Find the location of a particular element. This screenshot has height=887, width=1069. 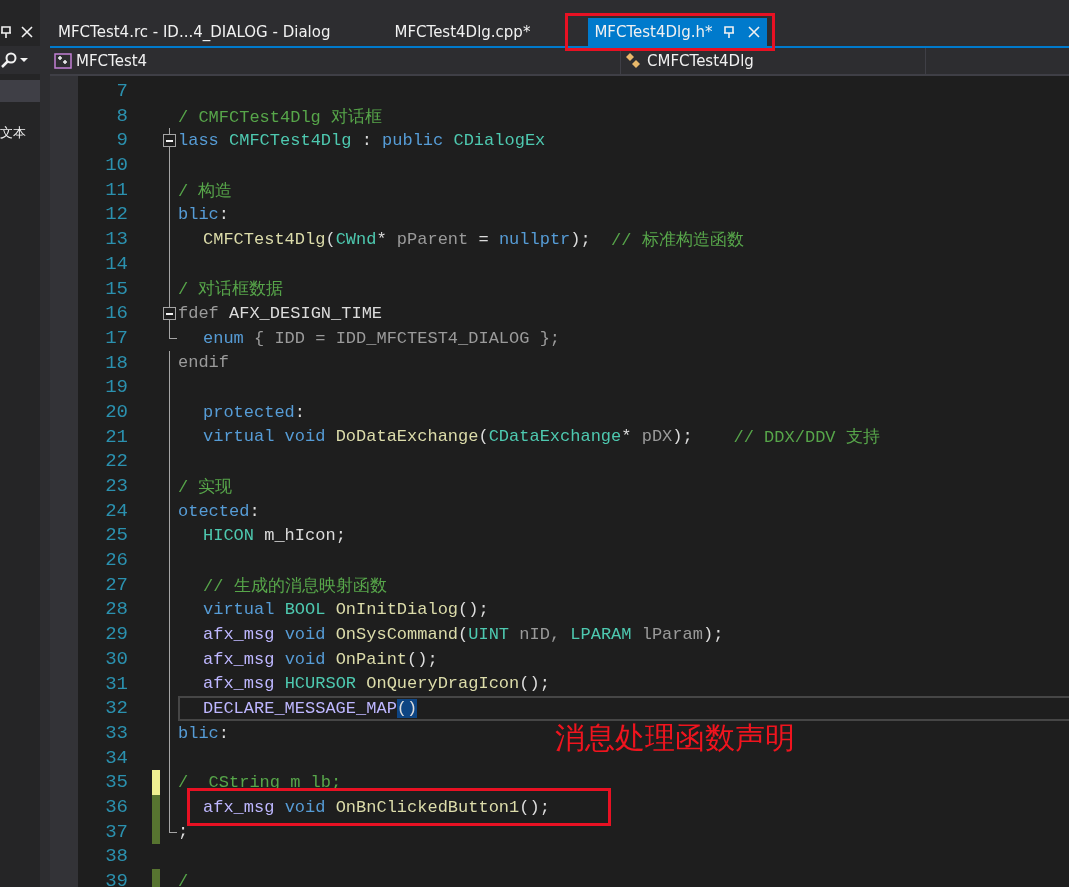

macro-name: DECLARE_MESSAGE_MAP is located at coordinates (300, 709).